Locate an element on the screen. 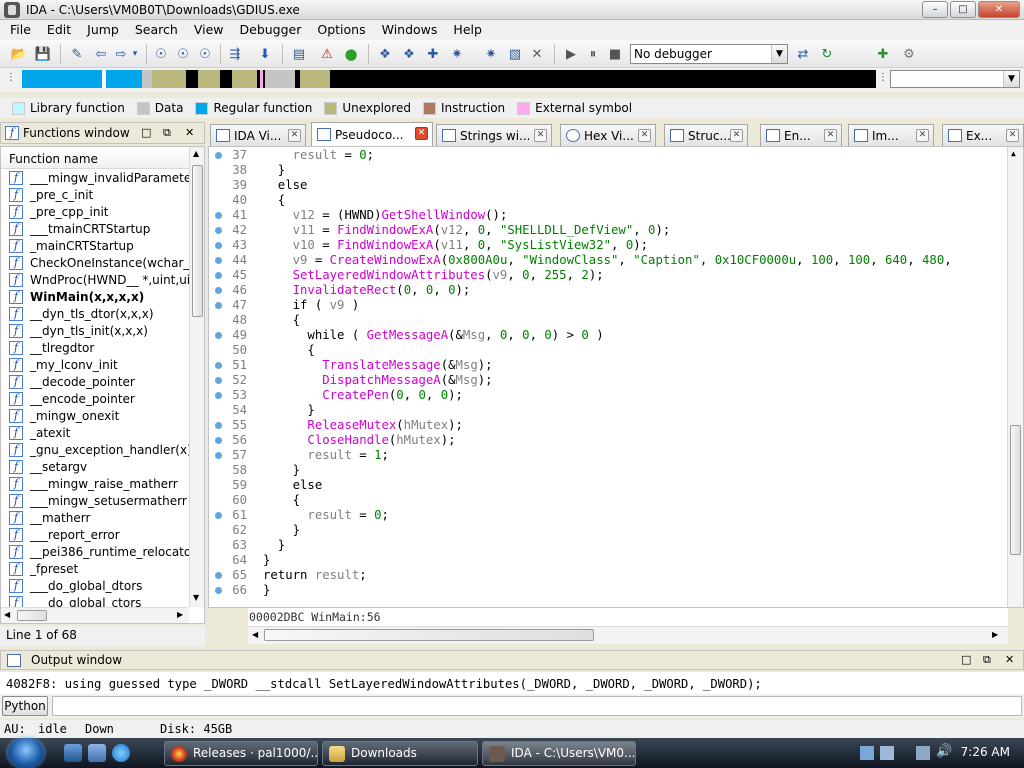 This screenshot has height=768, width=1024. function-row: f _pre_cpp_init is located at coordinates (95, 211).